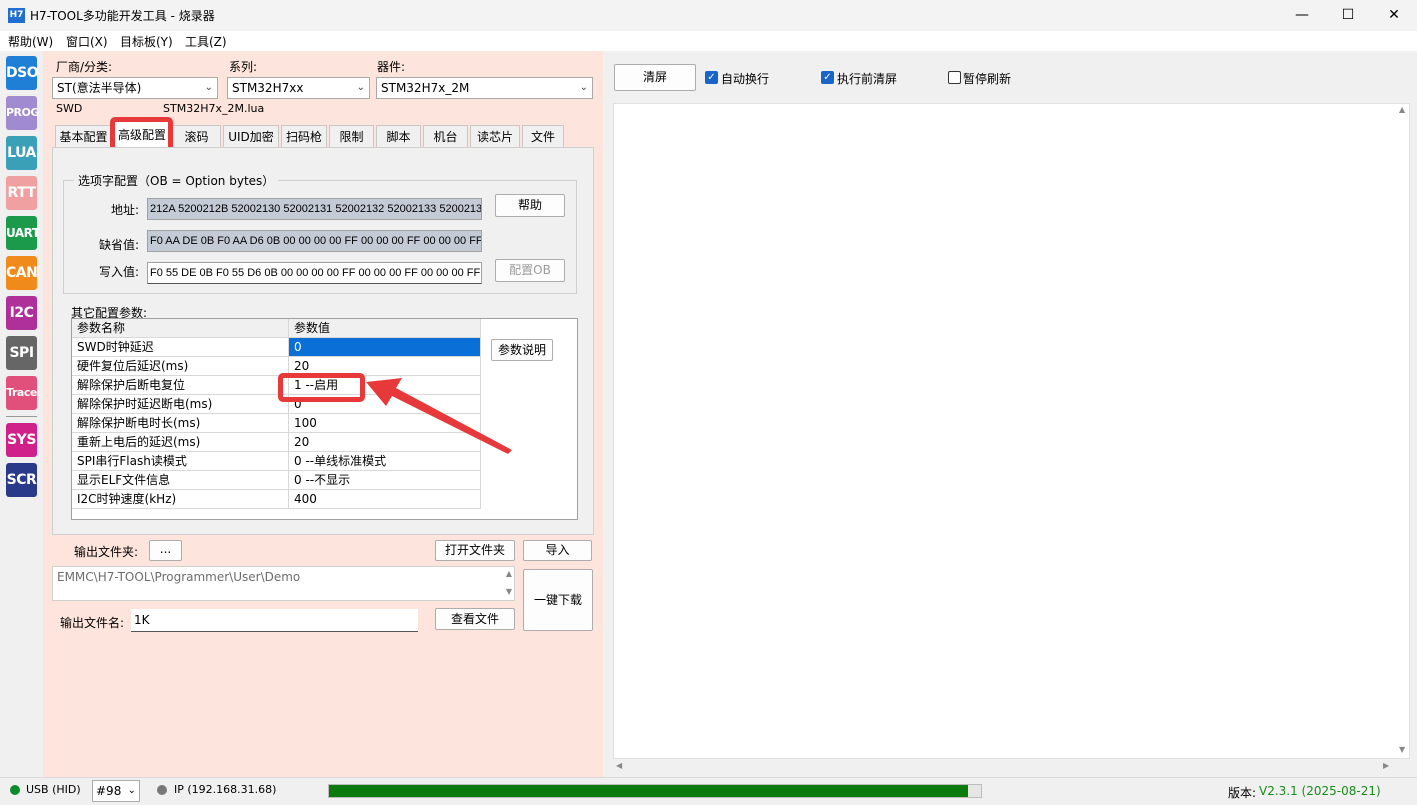 This screenshot has width=1417, height=805. Describe the element at coordinates (179, 577) in the screenshot. I see `output-path-text: EMMC\H7-TOOL\Programmer\User\Demo` at that location.